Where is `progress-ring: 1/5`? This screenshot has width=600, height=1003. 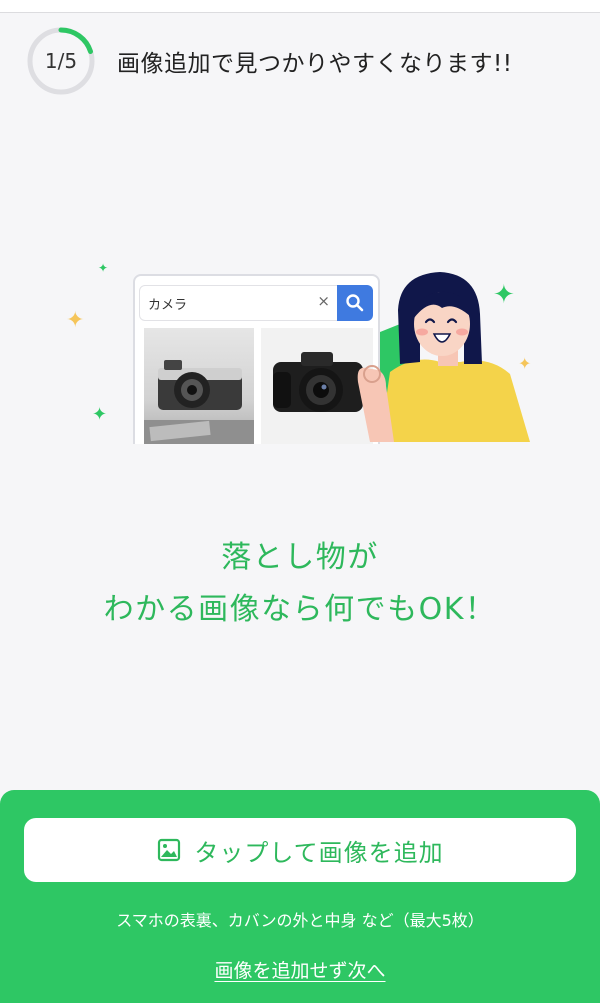 progress-ring: 1/5 is located at coordinates (61, 61).